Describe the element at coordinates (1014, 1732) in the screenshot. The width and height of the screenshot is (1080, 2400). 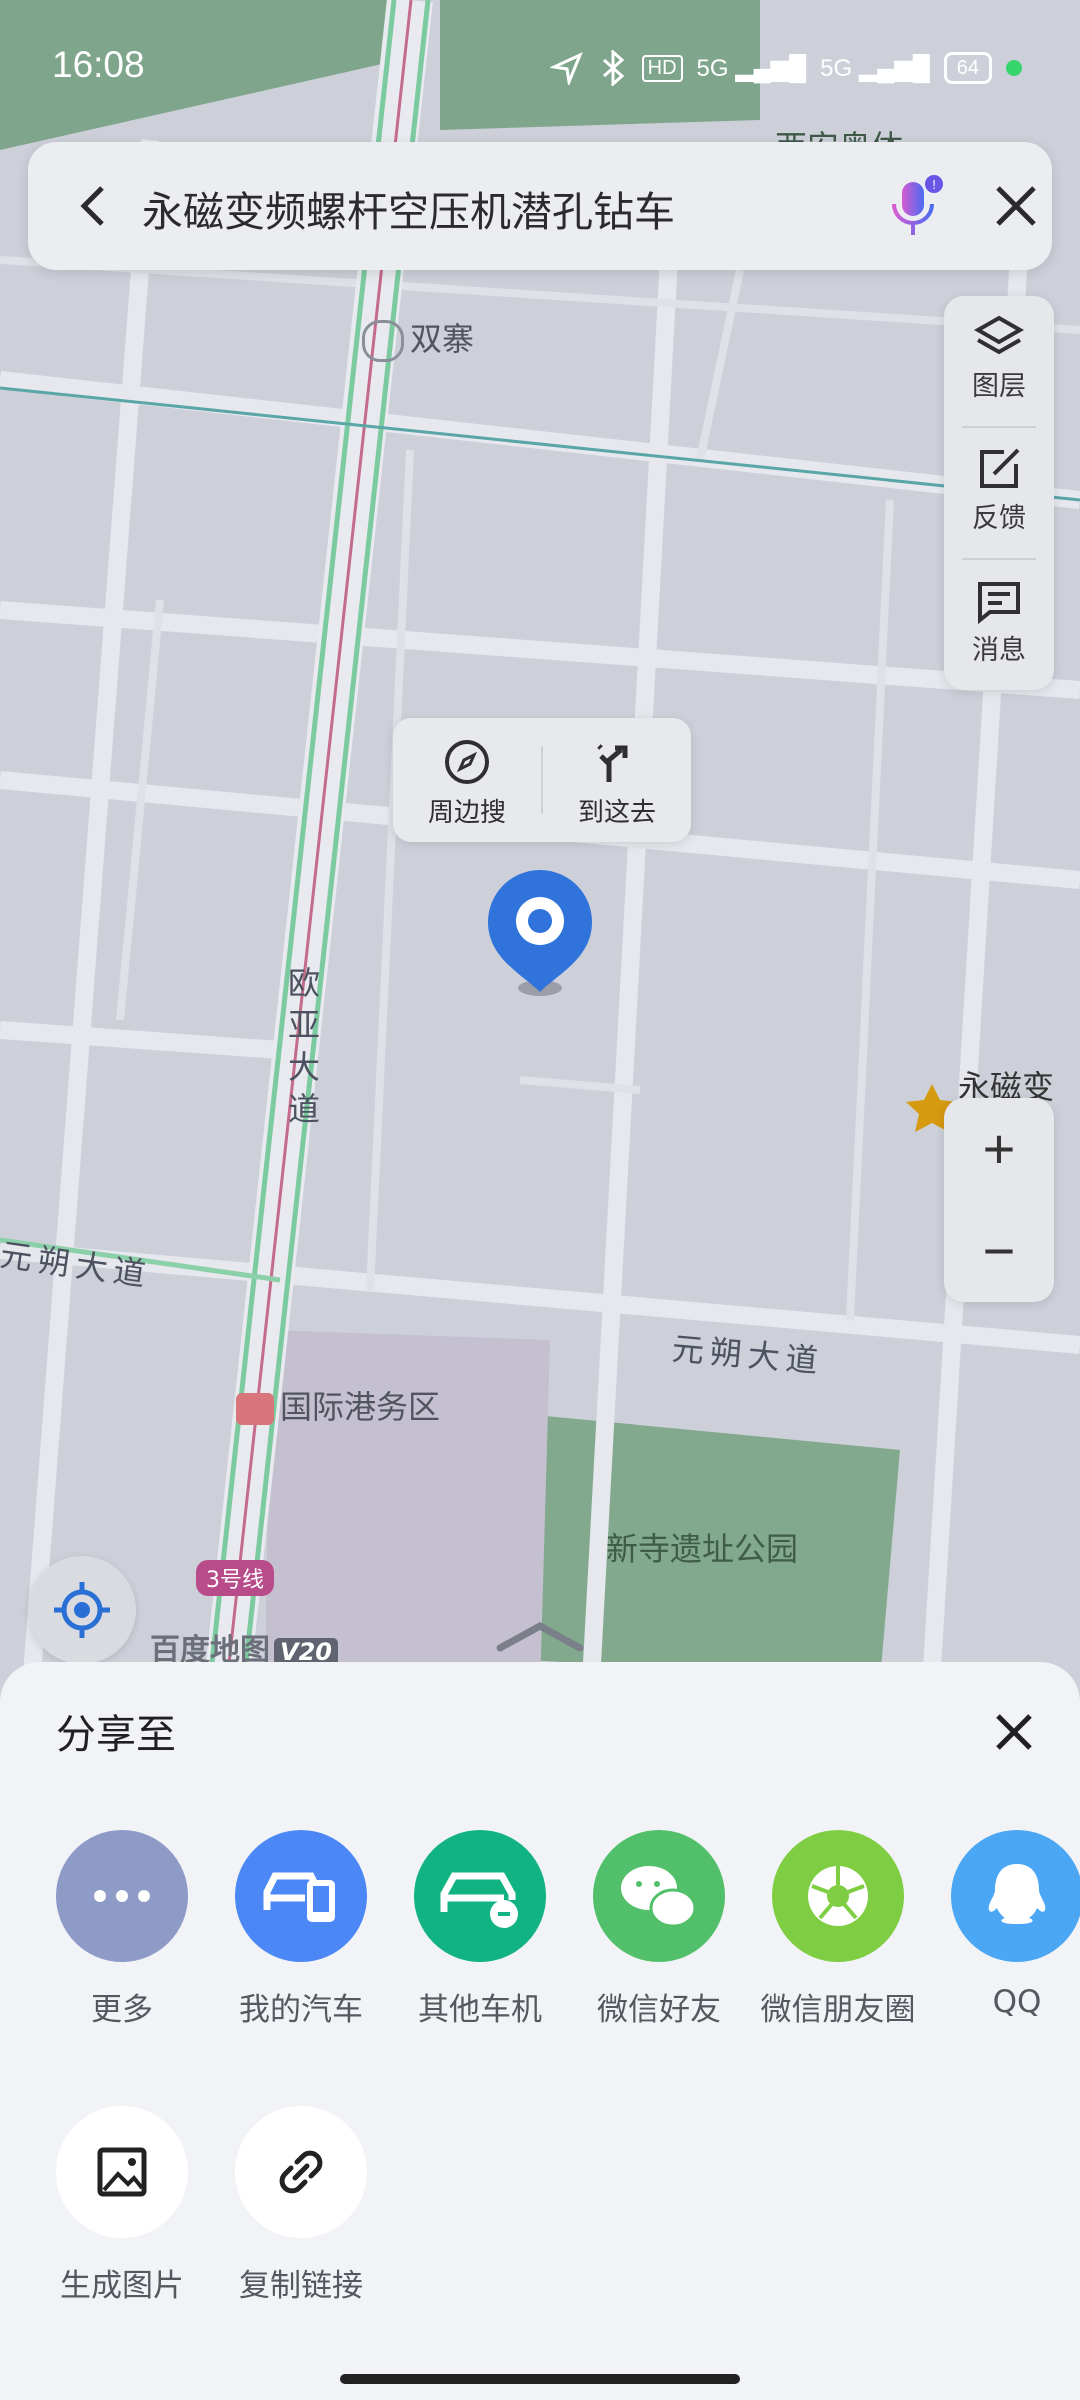
I see `close-share-sheet-icon` at that location.